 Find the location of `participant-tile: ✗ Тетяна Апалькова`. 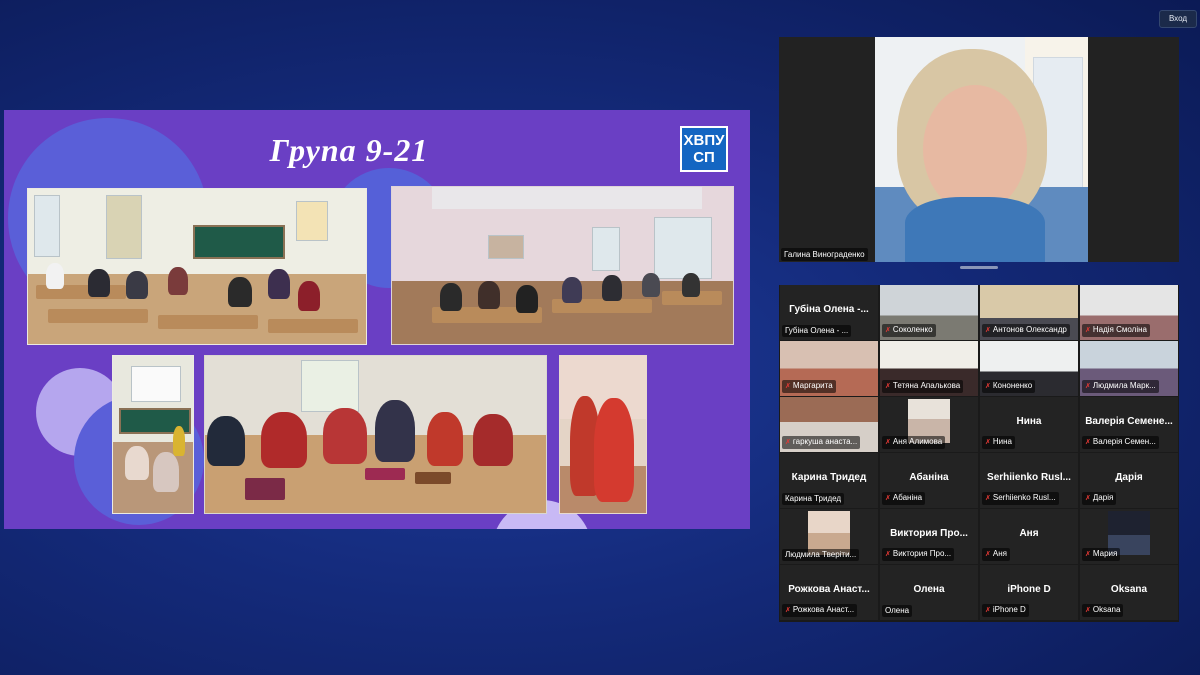

participant-tile: ✗ Тетяна Апалькова is located at coordinates (929, 368).